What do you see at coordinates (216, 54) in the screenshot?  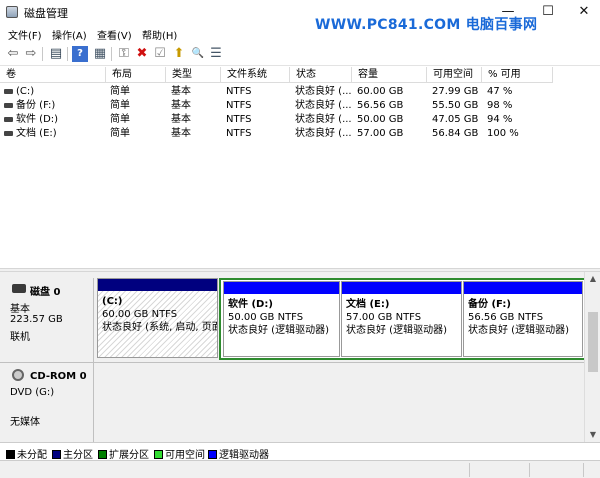 I see `list-view-icon: ☰` at bounding box center [216, 54].